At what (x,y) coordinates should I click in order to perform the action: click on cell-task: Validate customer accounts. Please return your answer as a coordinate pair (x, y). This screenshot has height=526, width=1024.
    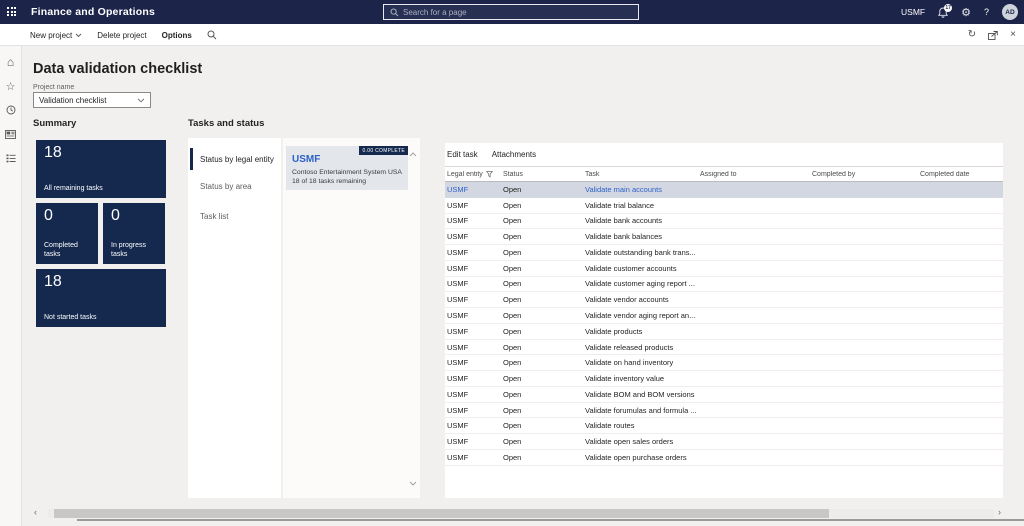
    Looking at the image, I should click on (640, 268).